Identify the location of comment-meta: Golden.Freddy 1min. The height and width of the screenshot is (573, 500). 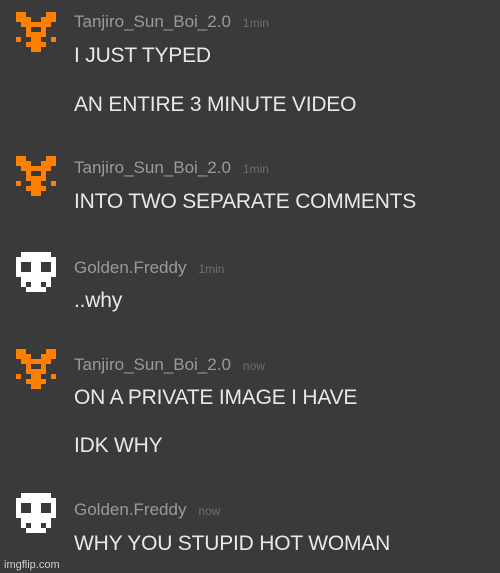
(149, 268).